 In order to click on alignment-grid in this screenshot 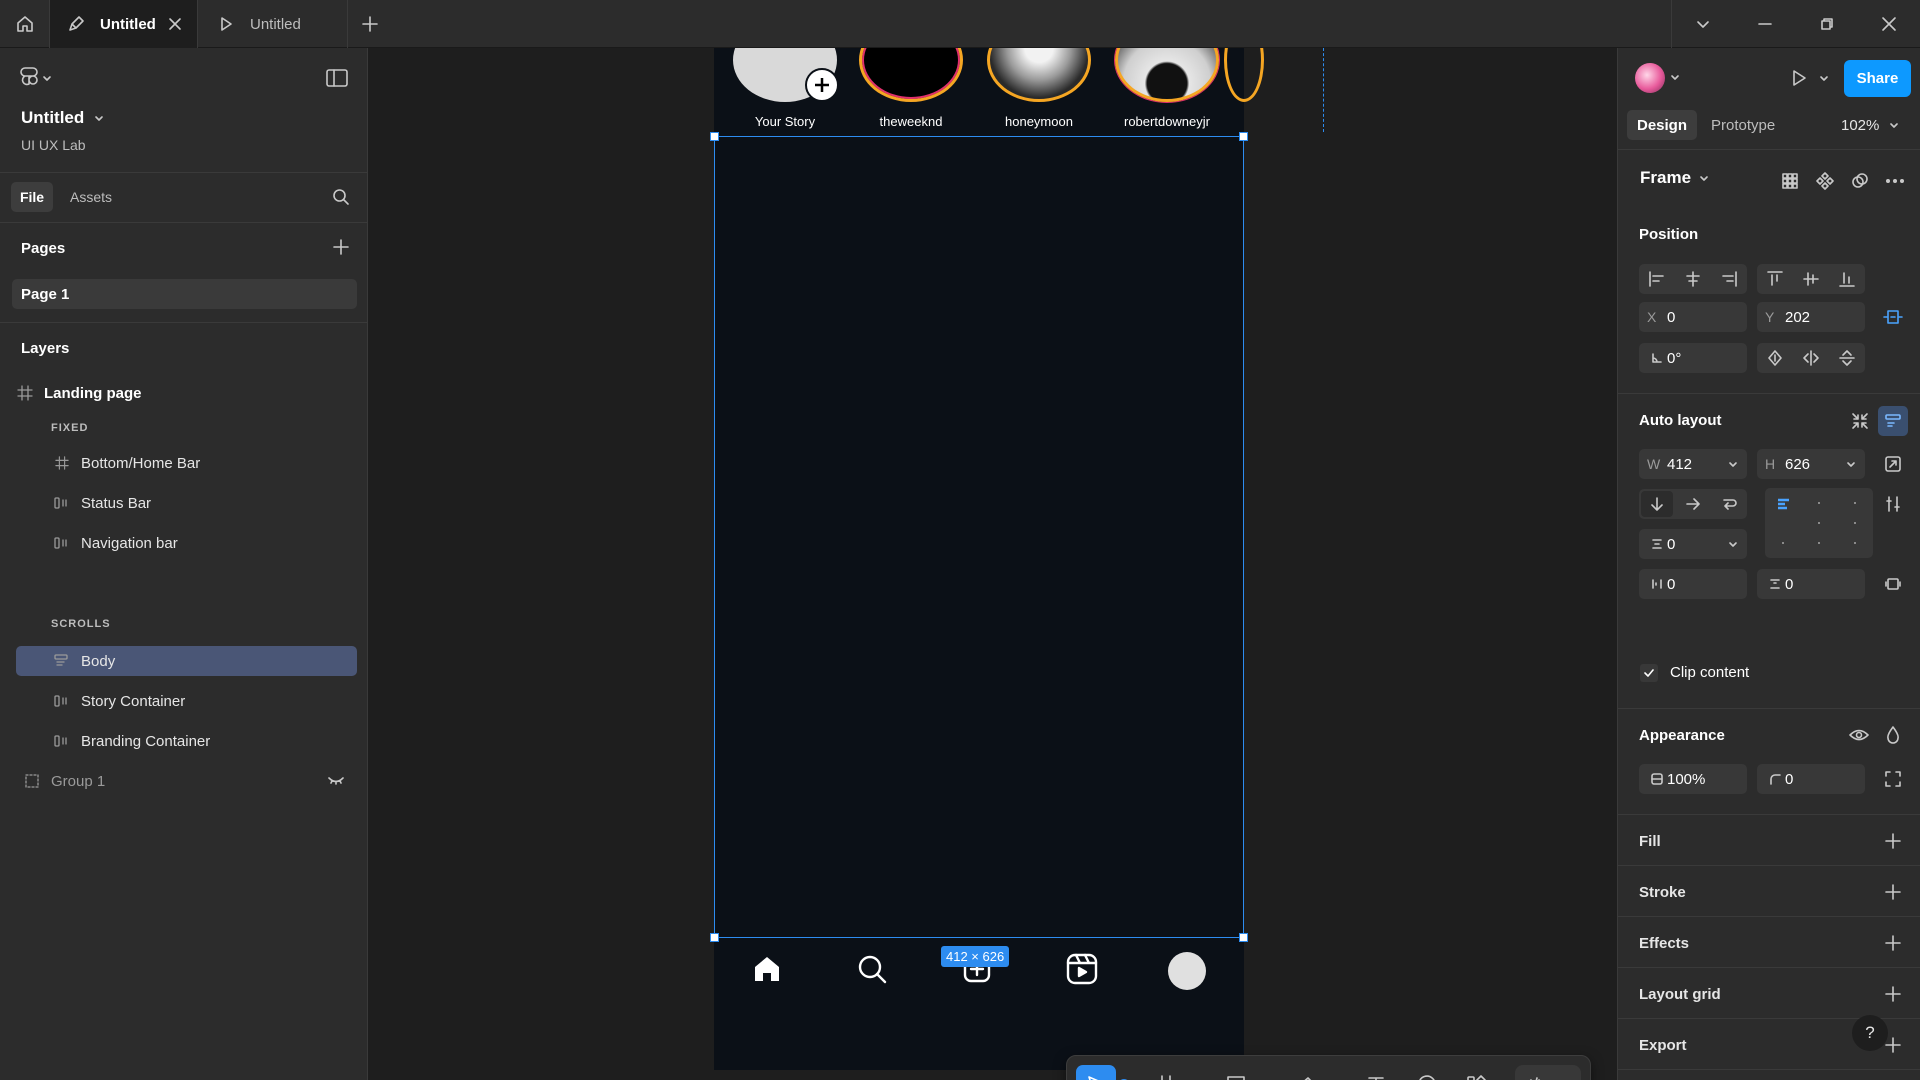, I will do `click(1819, 523)`.